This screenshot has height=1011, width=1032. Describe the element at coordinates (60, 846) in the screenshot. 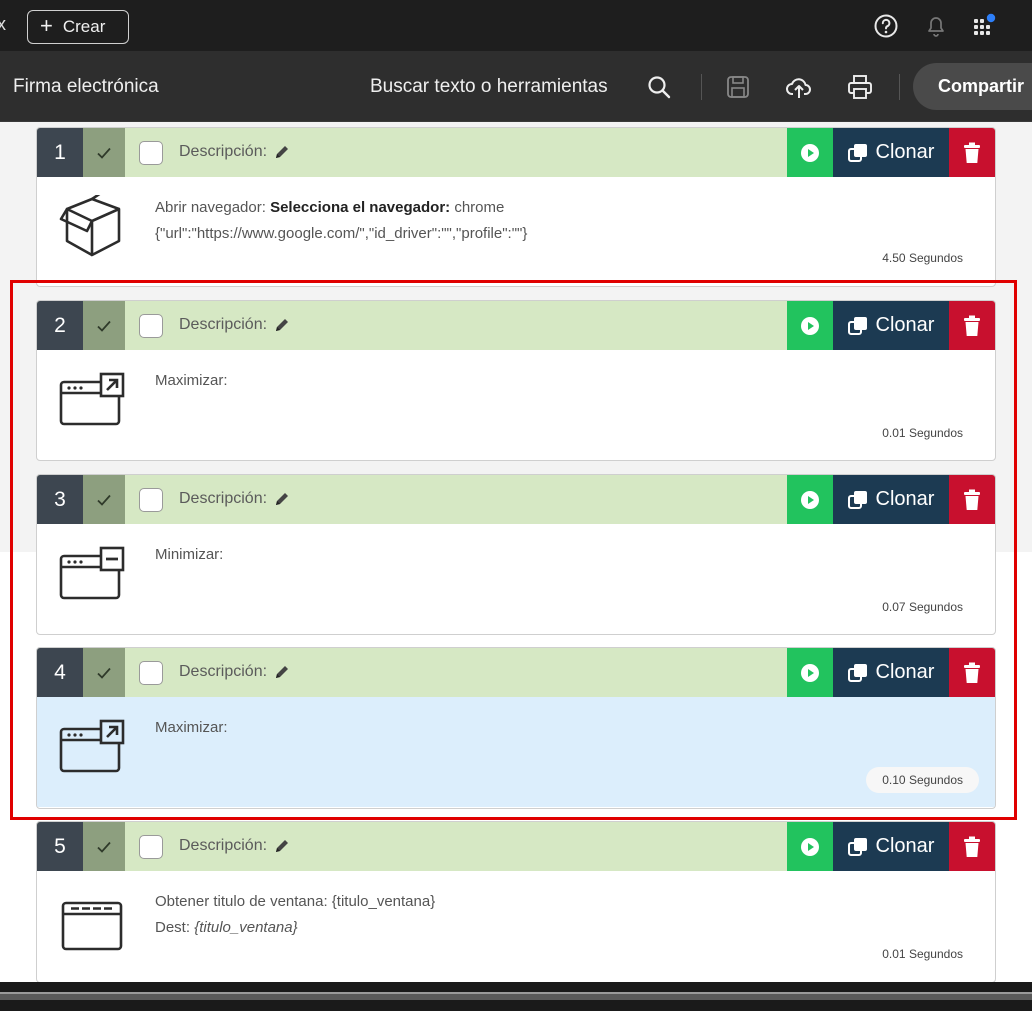

I see `step-number: 5` at that location.